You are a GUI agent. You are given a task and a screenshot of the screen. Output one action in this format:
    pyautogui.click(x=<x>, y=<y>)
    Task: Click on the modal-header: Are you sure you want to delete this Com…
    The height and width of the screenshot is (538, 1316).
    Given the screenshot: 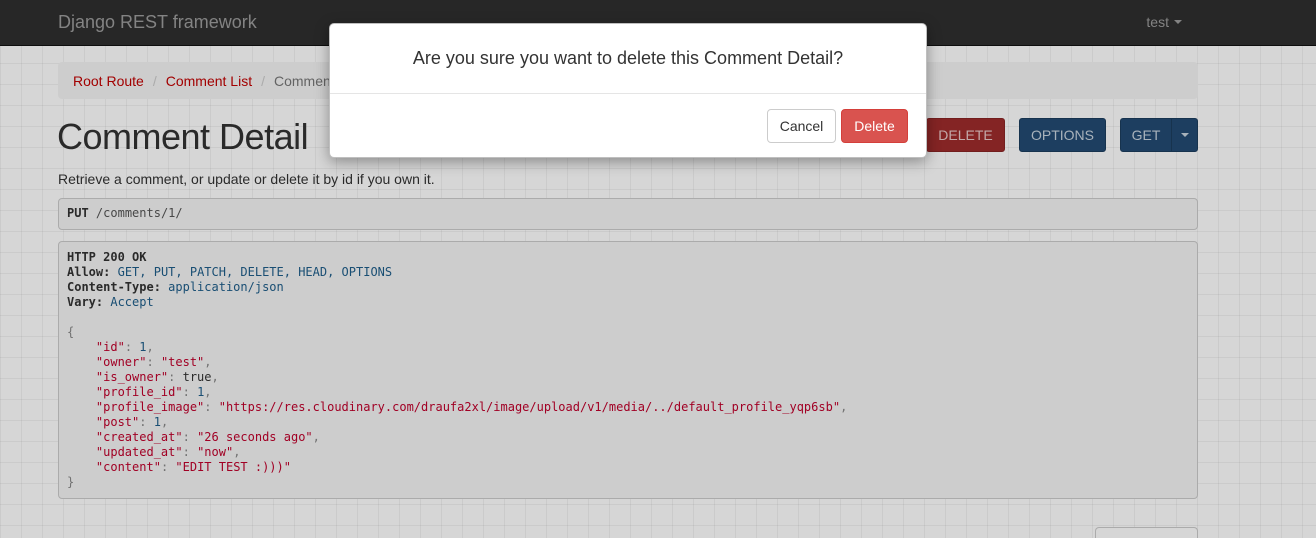 What is the action you would take?
    pyautogui.click(x=628, y=59)
    